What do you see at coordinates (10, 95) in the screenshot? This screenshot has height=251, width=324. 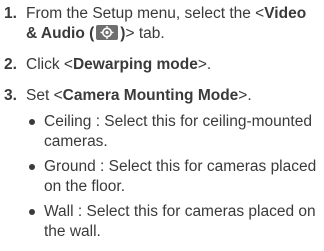 I see `step-number: 3.` at bounding box center [10, 95].